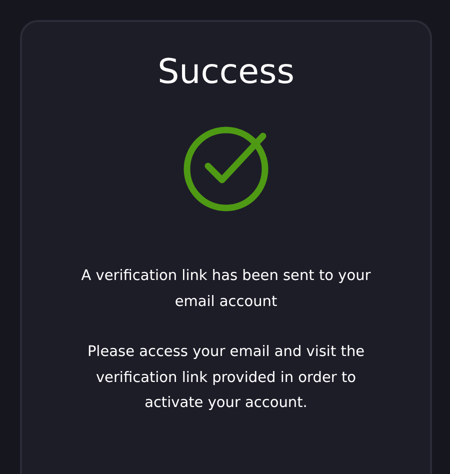 Image resolution: width=450 pixels, height=474 pixels. I want to click on message-text: A verification link has been sent to your email account, so click(226, 289).